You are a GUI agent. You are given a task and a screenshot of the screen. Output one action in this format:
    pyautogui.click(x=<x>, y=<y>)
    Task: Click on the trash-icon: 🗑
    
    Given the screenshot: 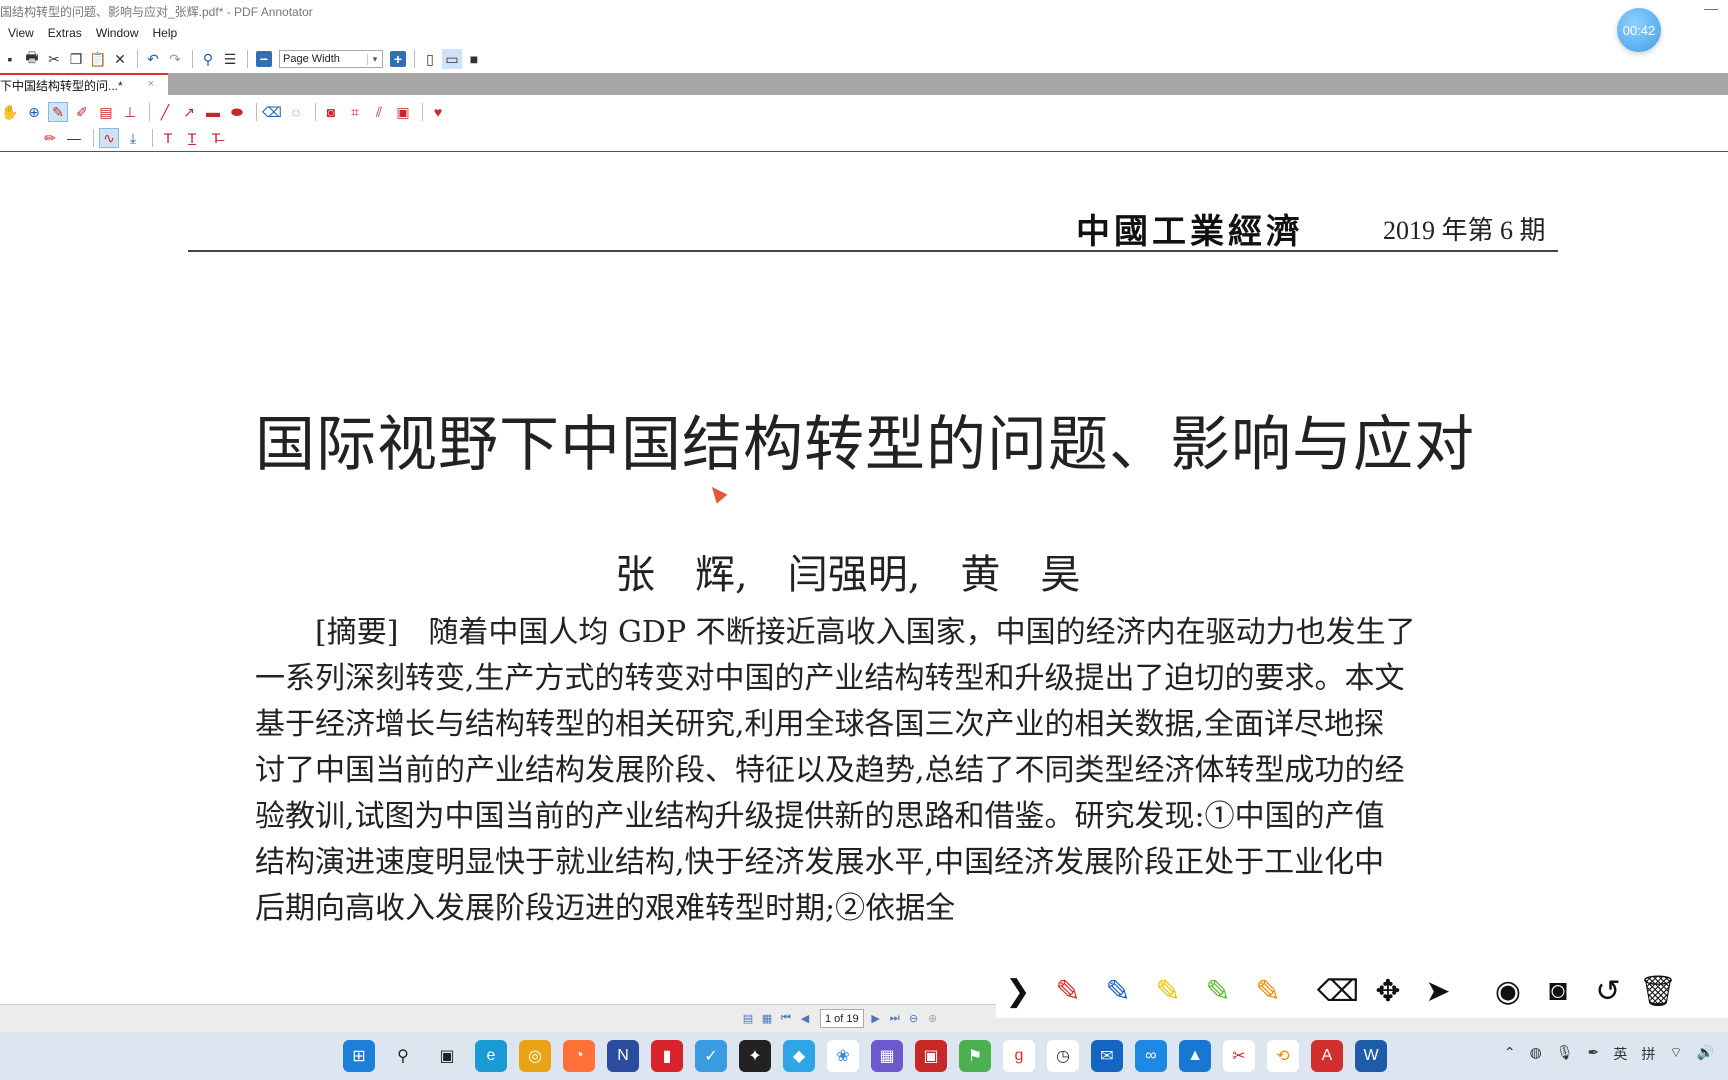 What is the action you would take?
    pyautogui.click(x=1658, y=991)
    